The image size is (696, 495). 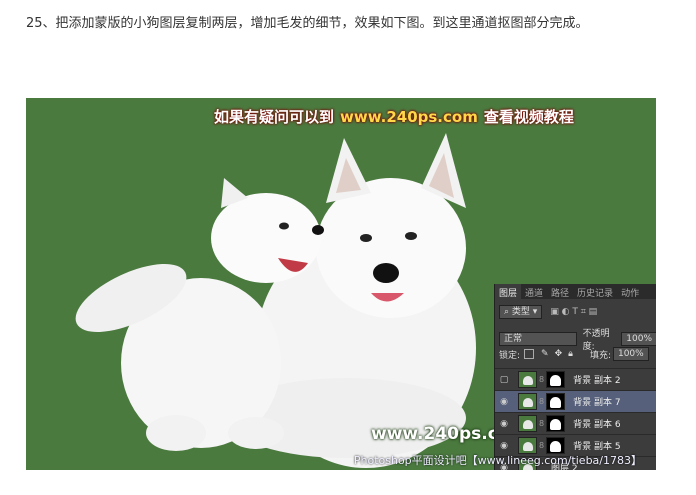 What do you see at coordinates (597, 403) in the screenshot?
I see `layer-name: 背景 副本 7` at bounding box center [597, 403].